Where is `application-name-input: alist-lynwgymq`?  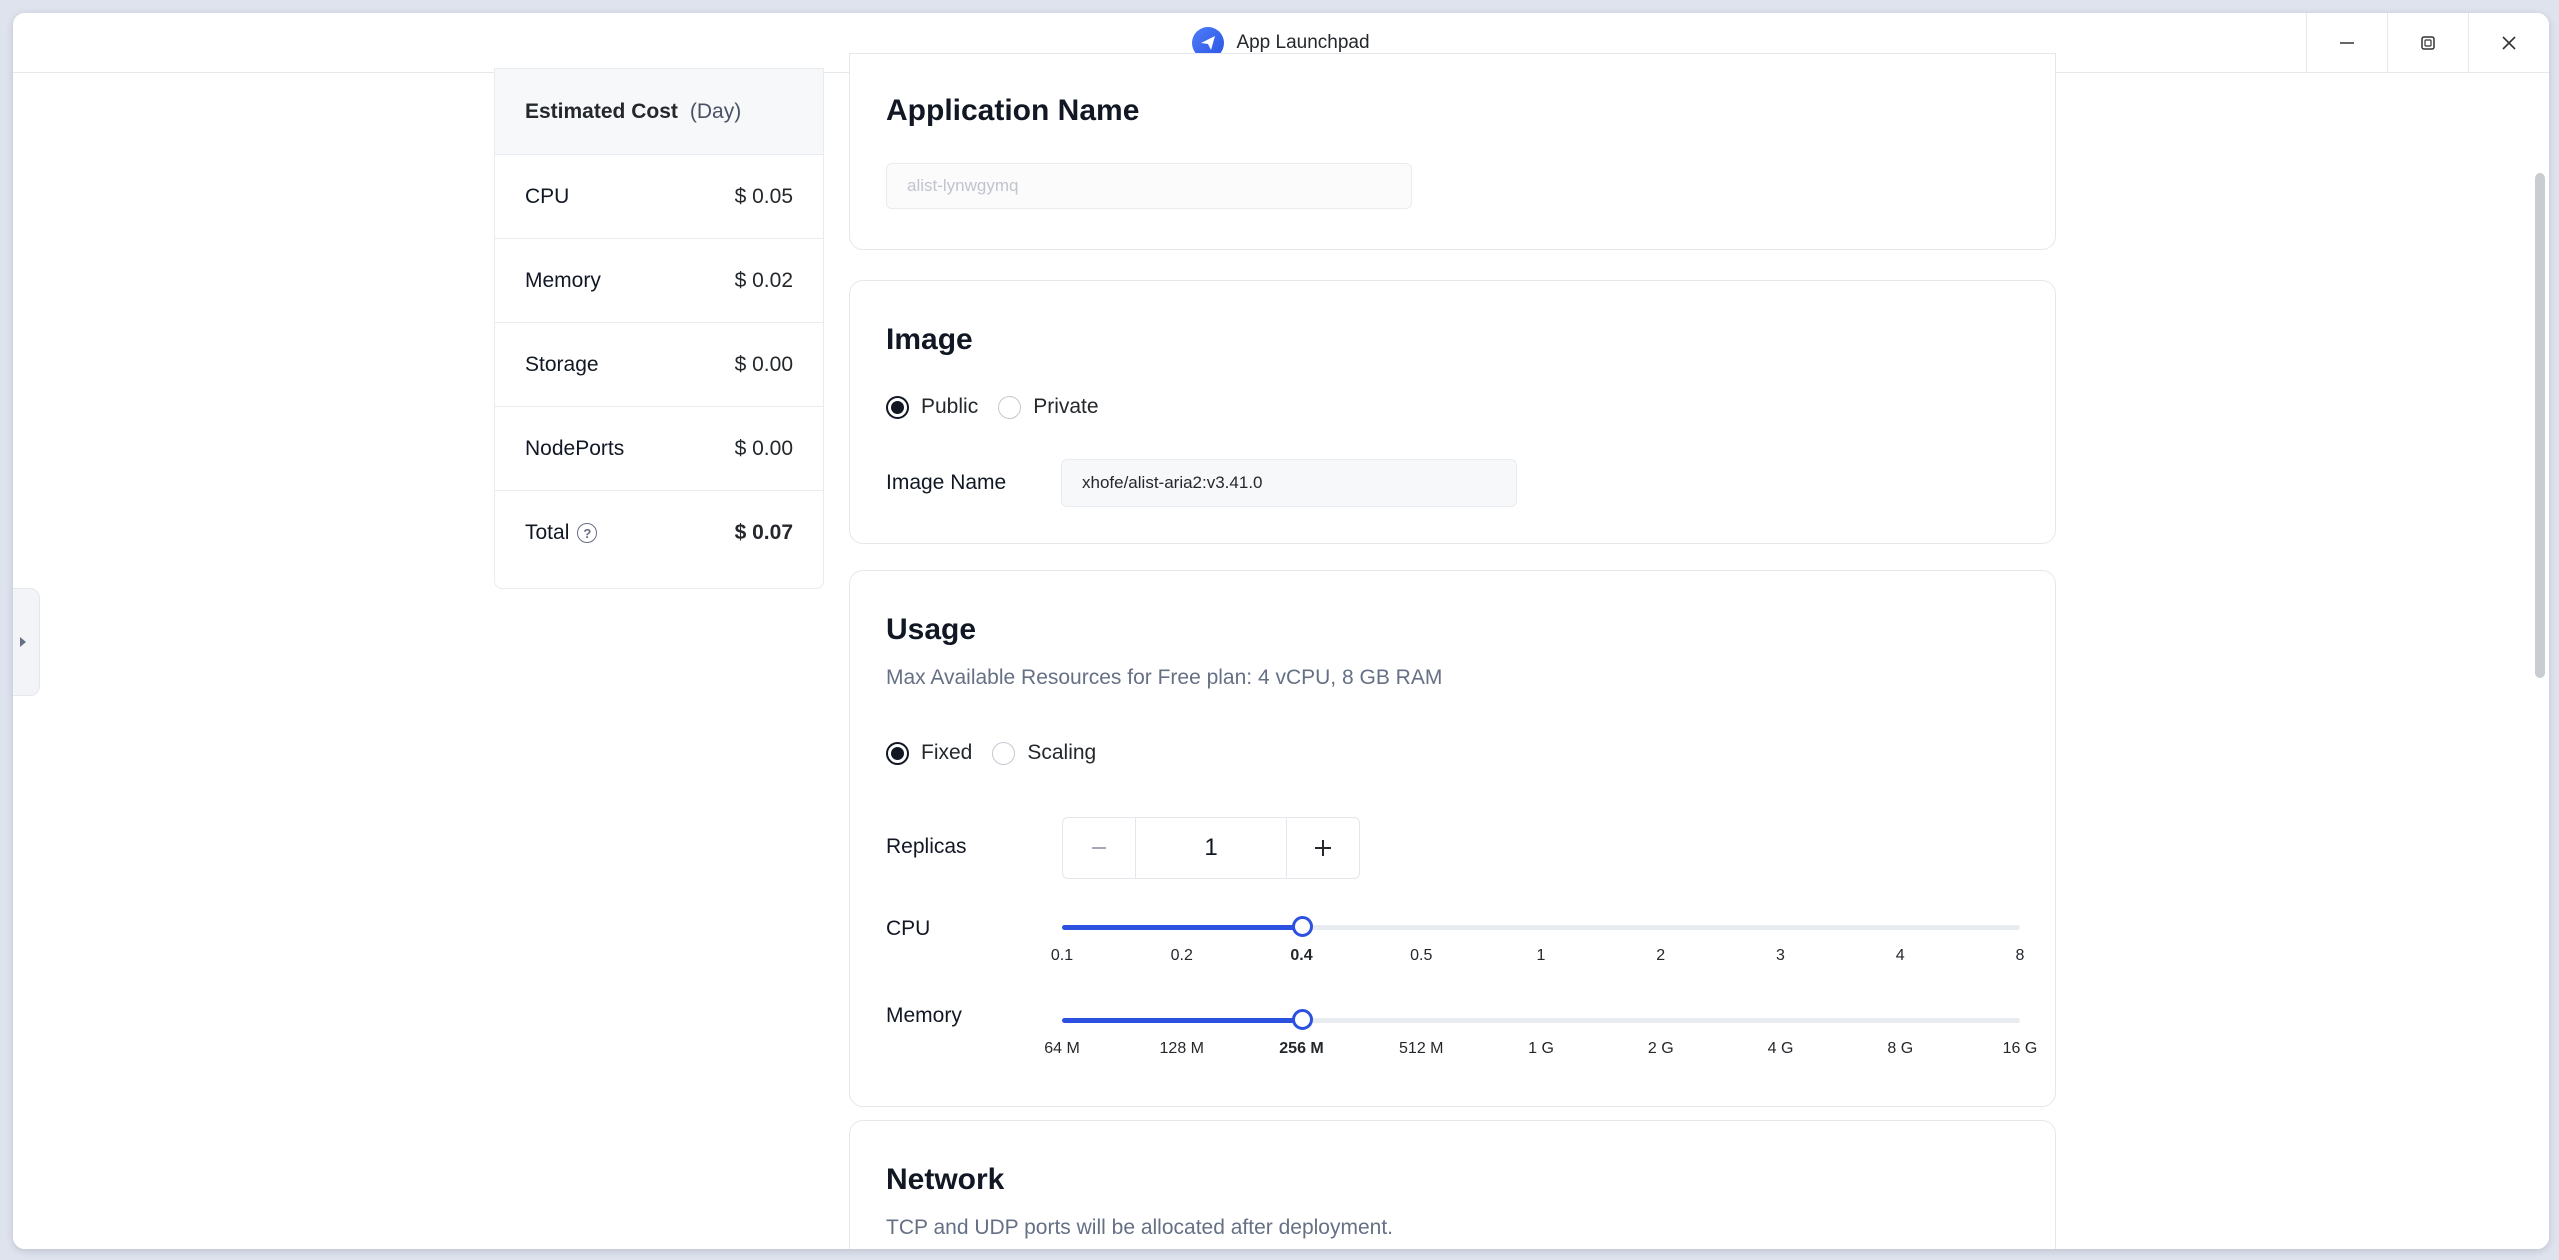
application-name-input: alist-lynwgymq is located at coordinates (1149, 186).